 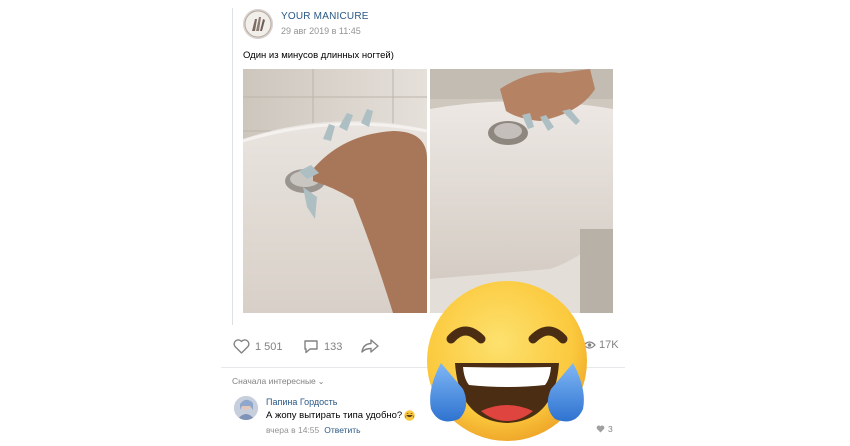 I want to click on comment-meta: вчера в 14:55 Ответить, so click(x=313, y=430).